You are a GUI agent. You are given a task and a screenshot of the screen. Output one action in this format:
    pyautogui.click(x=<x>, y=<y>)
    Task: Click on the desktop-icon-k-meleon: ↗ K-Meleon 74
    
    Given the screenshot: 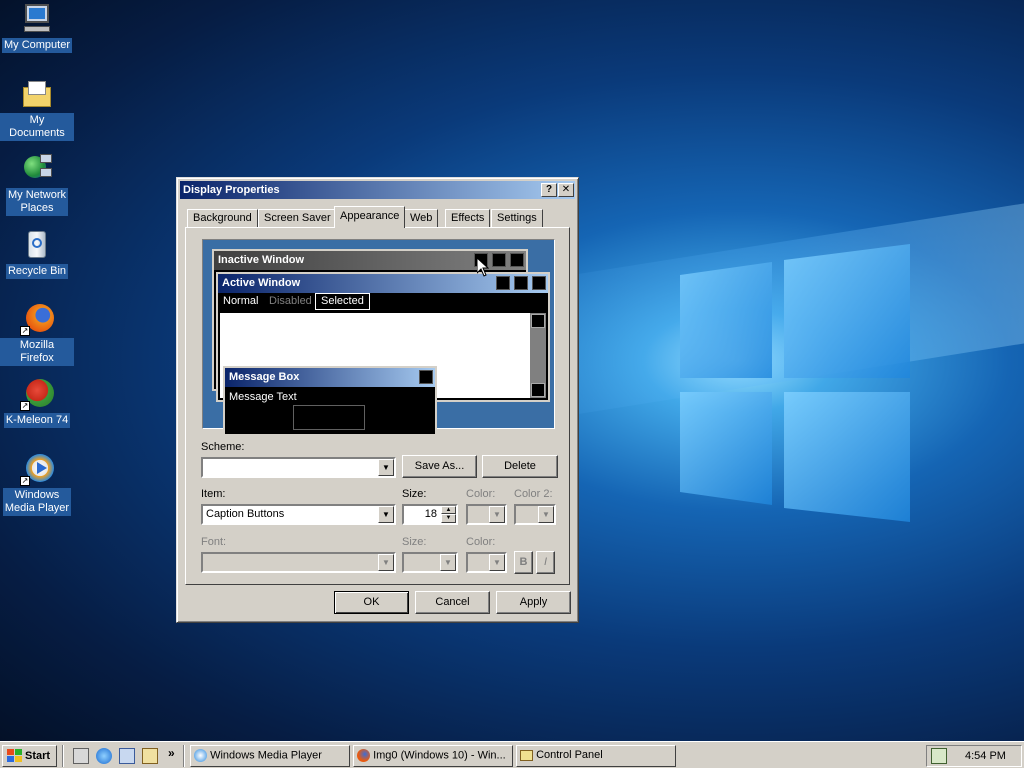 What is the action you would take?
    pyautogui.click(x=37, y=402)
    